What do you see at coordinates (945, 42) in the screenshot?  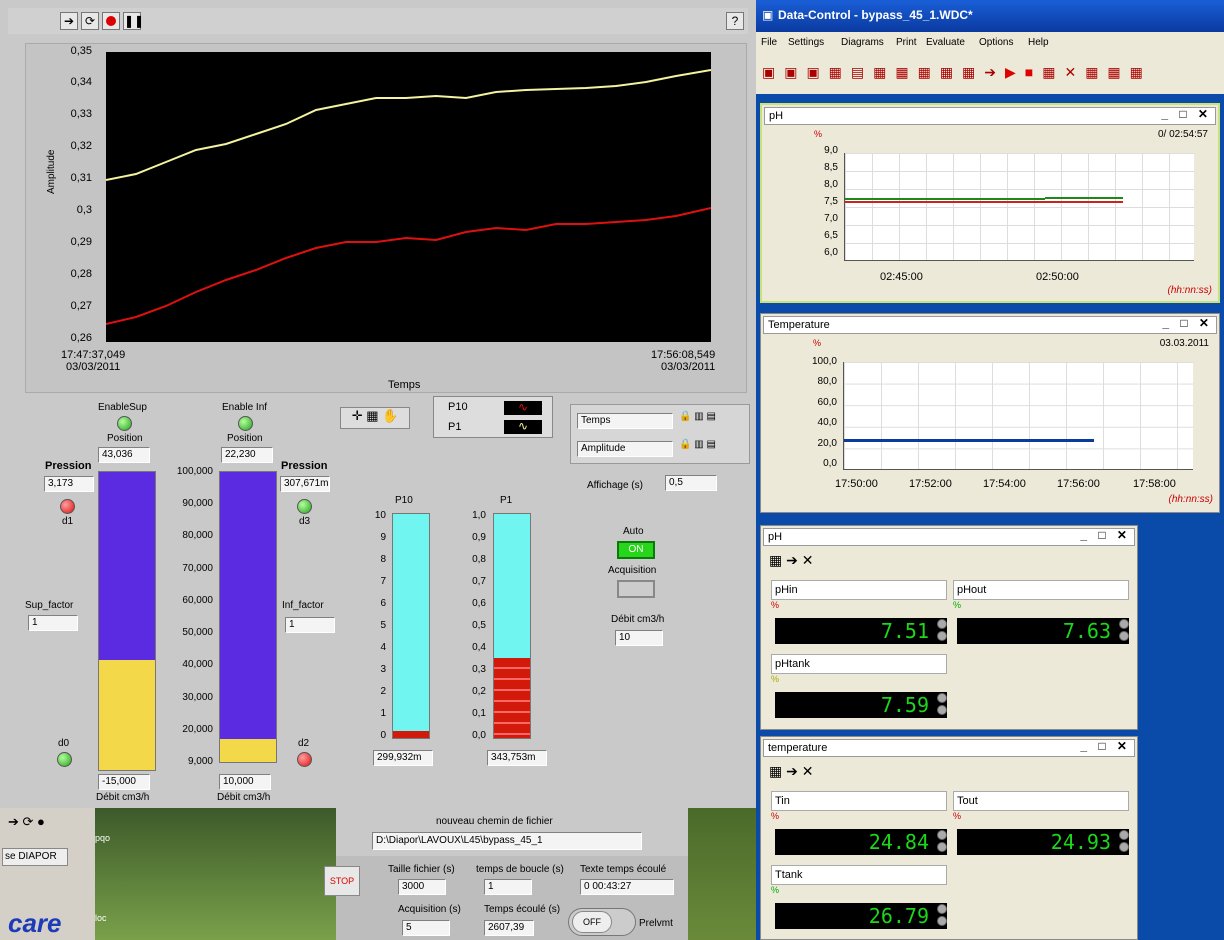 I see `menu-evaluate: Evaluate` at bounding box center [945, 42].